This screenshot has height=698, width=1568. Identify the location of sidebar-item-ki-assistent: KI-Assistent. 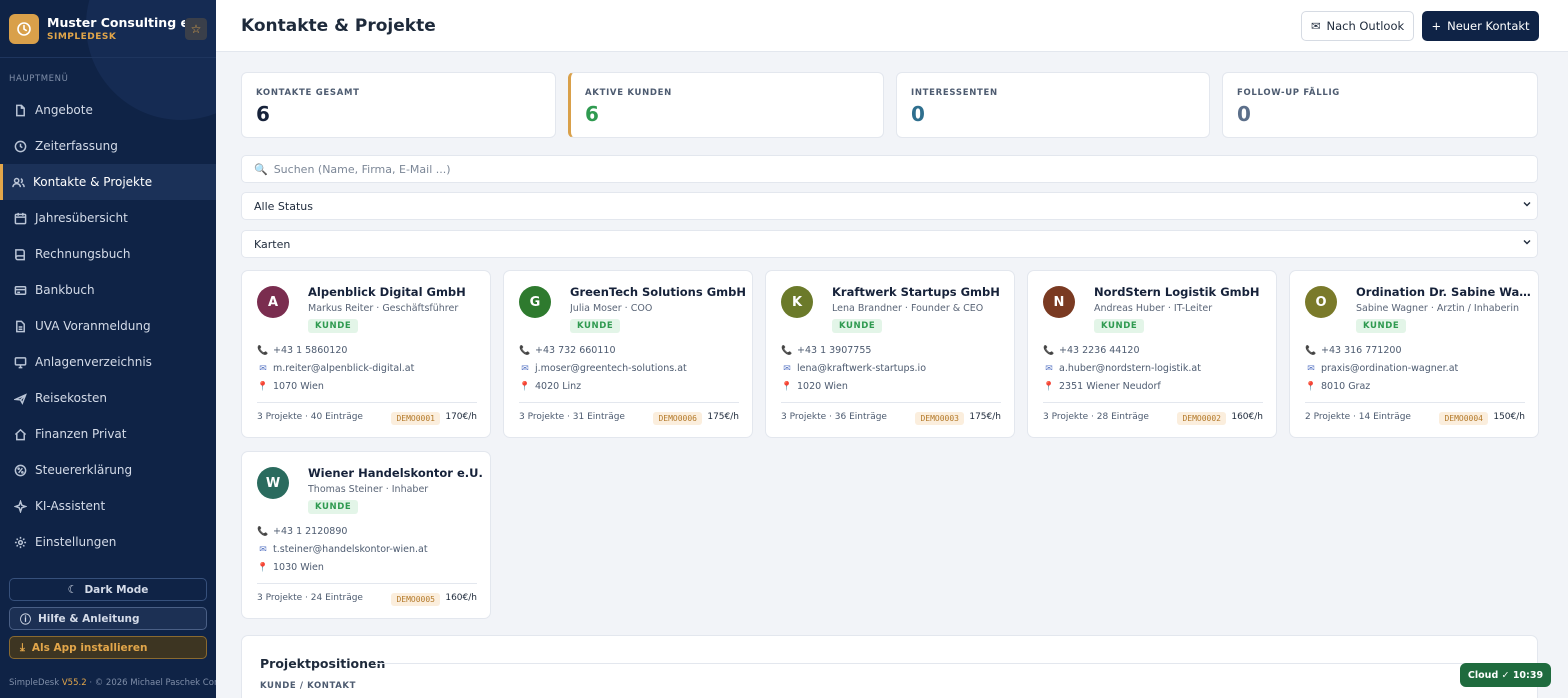
(108, 506).